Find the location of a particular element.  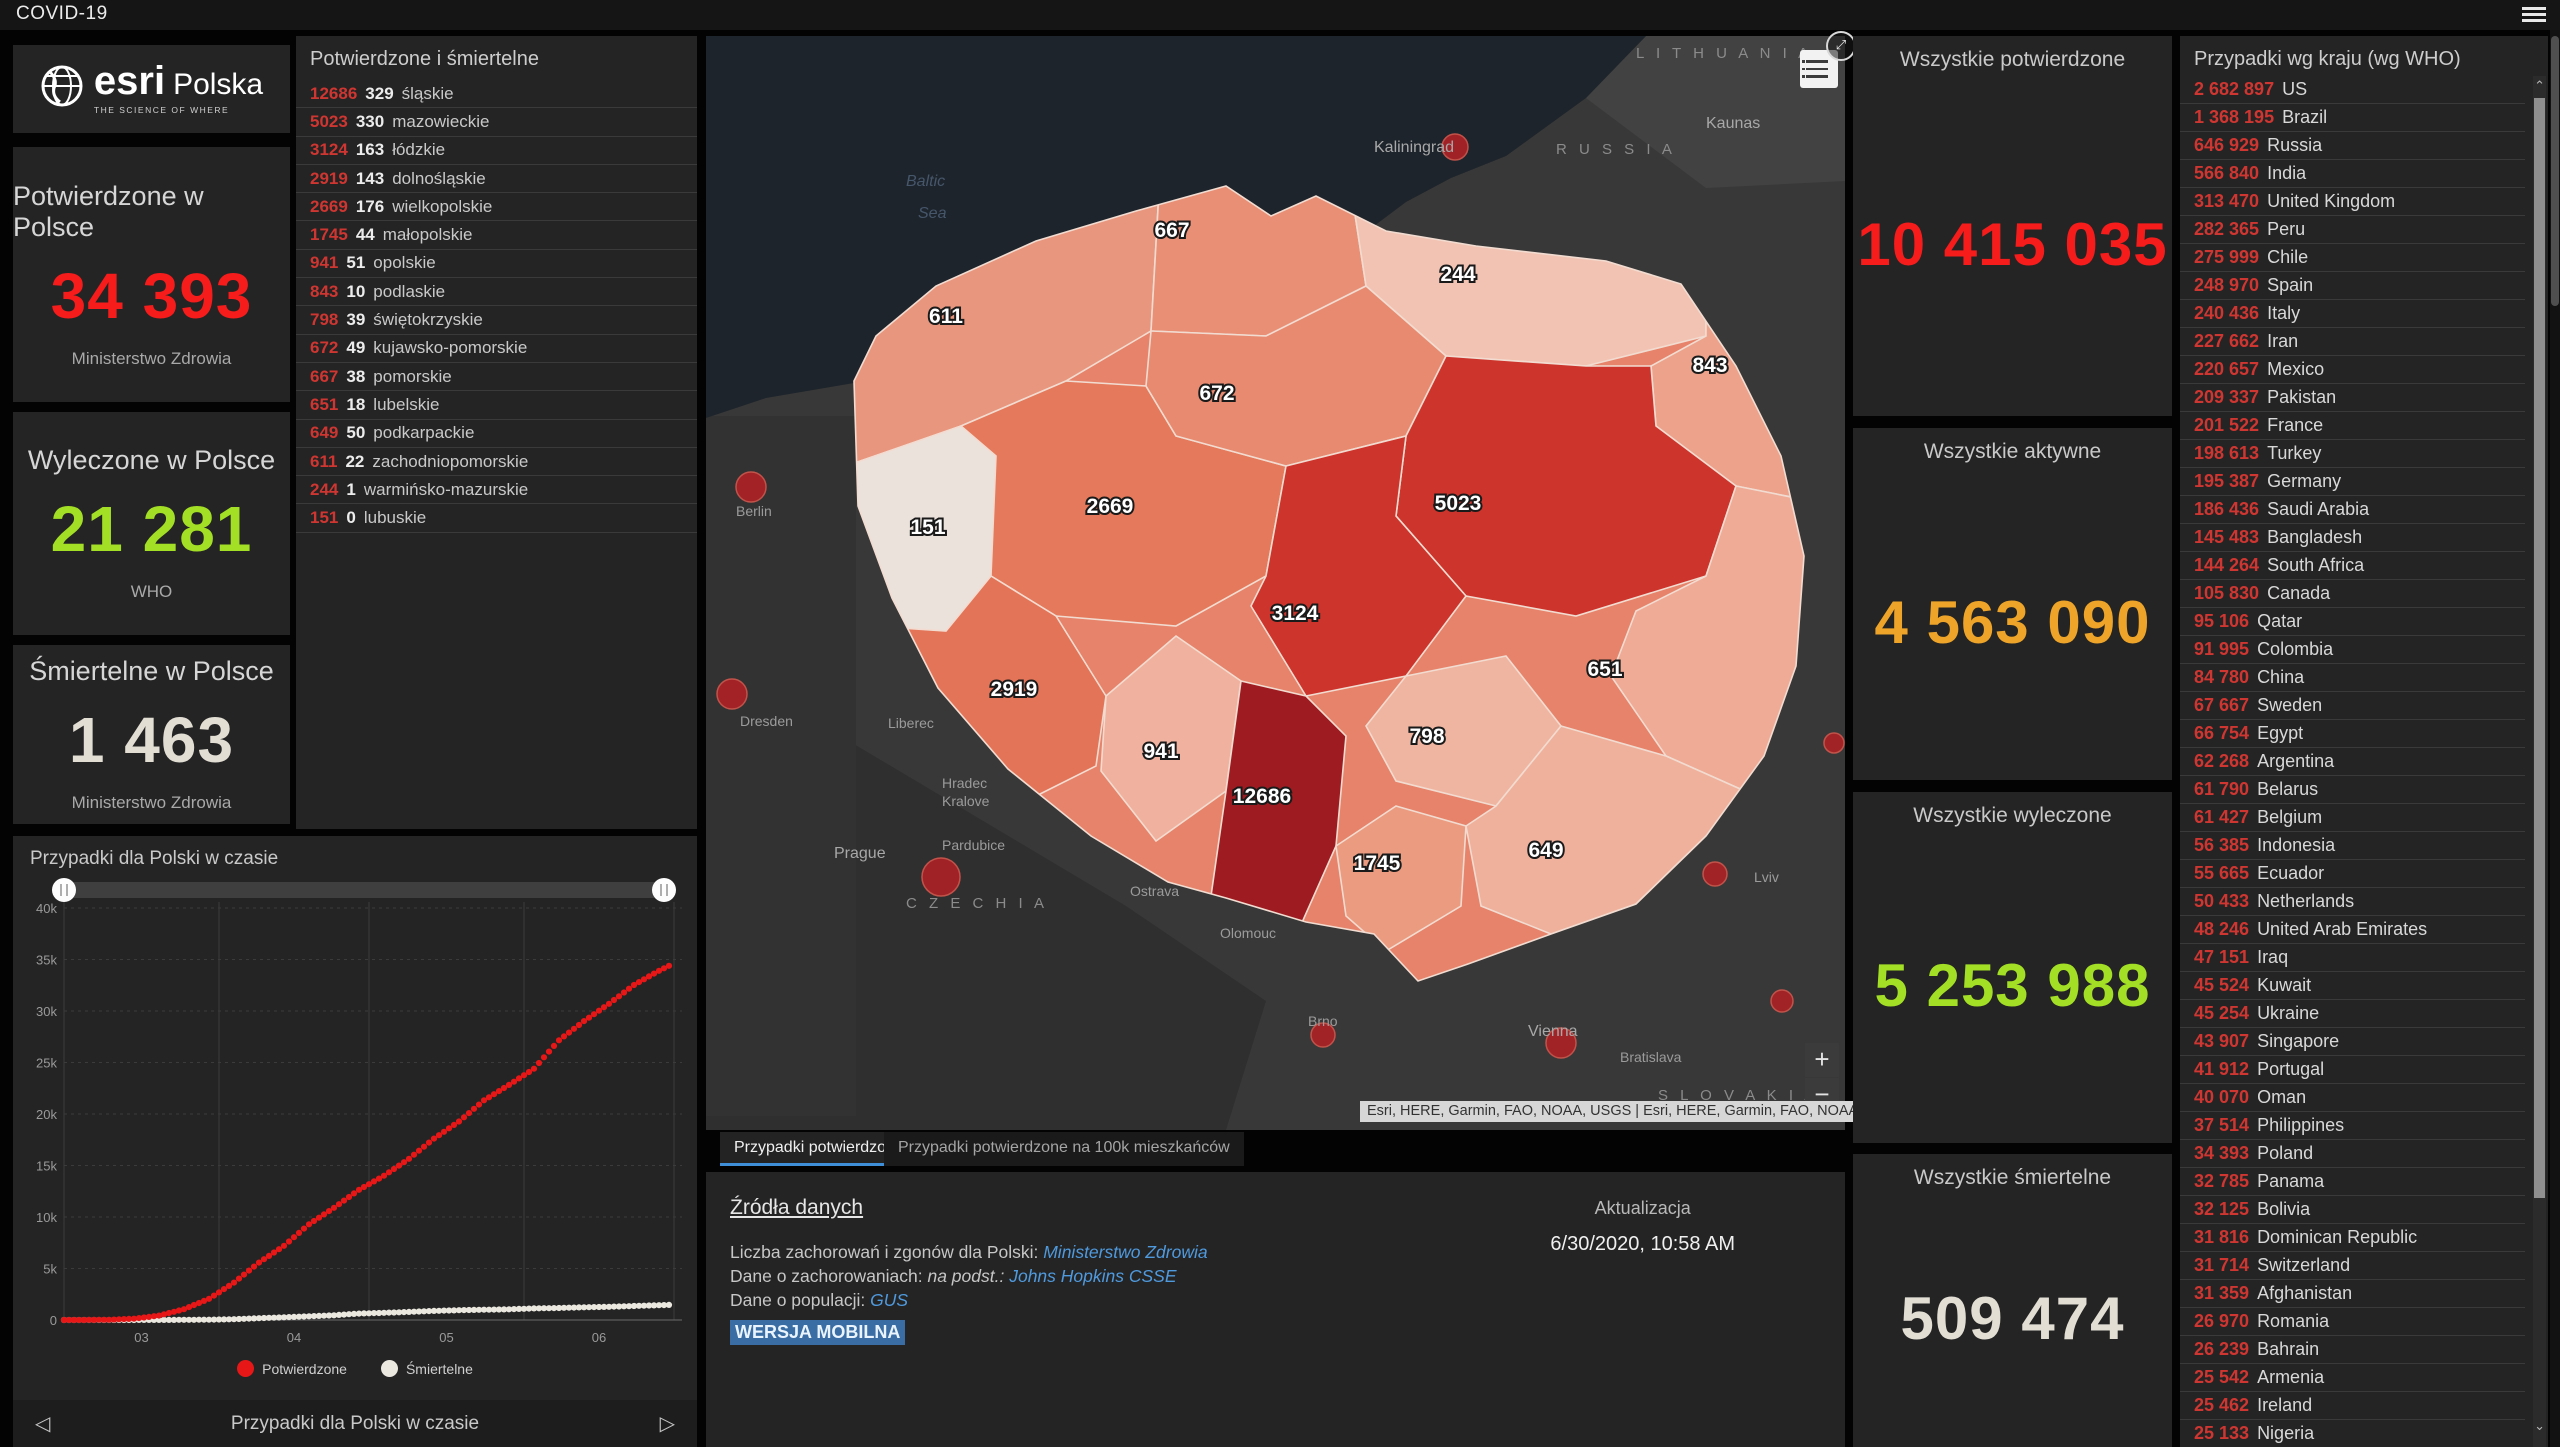

country-name: Ukraine is located at coordinates (2288, 1013).